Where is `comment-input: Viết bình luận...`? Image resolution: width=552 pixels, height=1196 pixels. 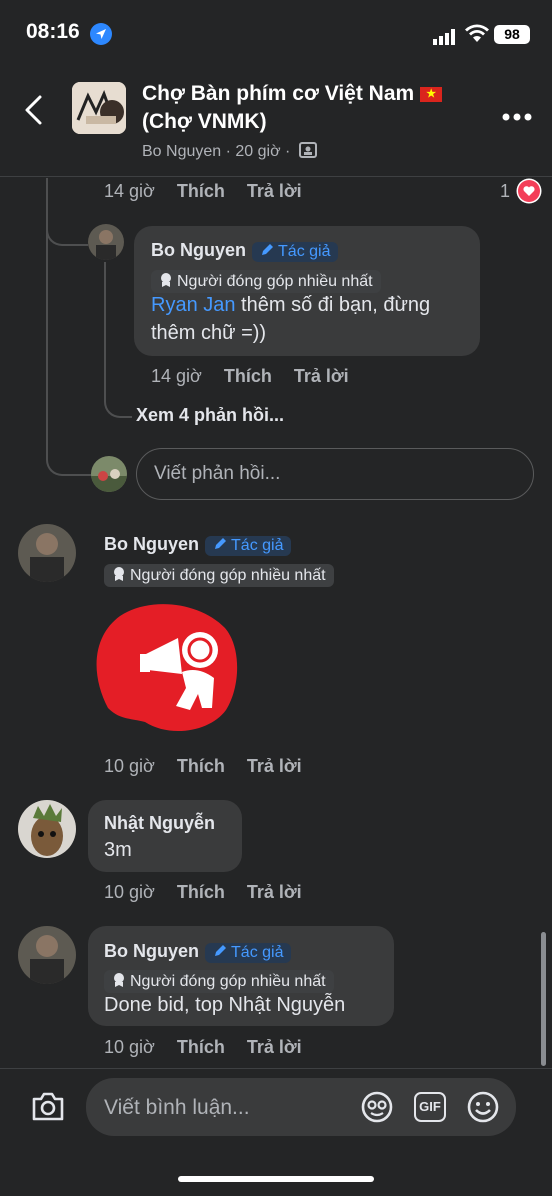
comment-input: Viết bình luận... is located at coordinates (301, 1107).